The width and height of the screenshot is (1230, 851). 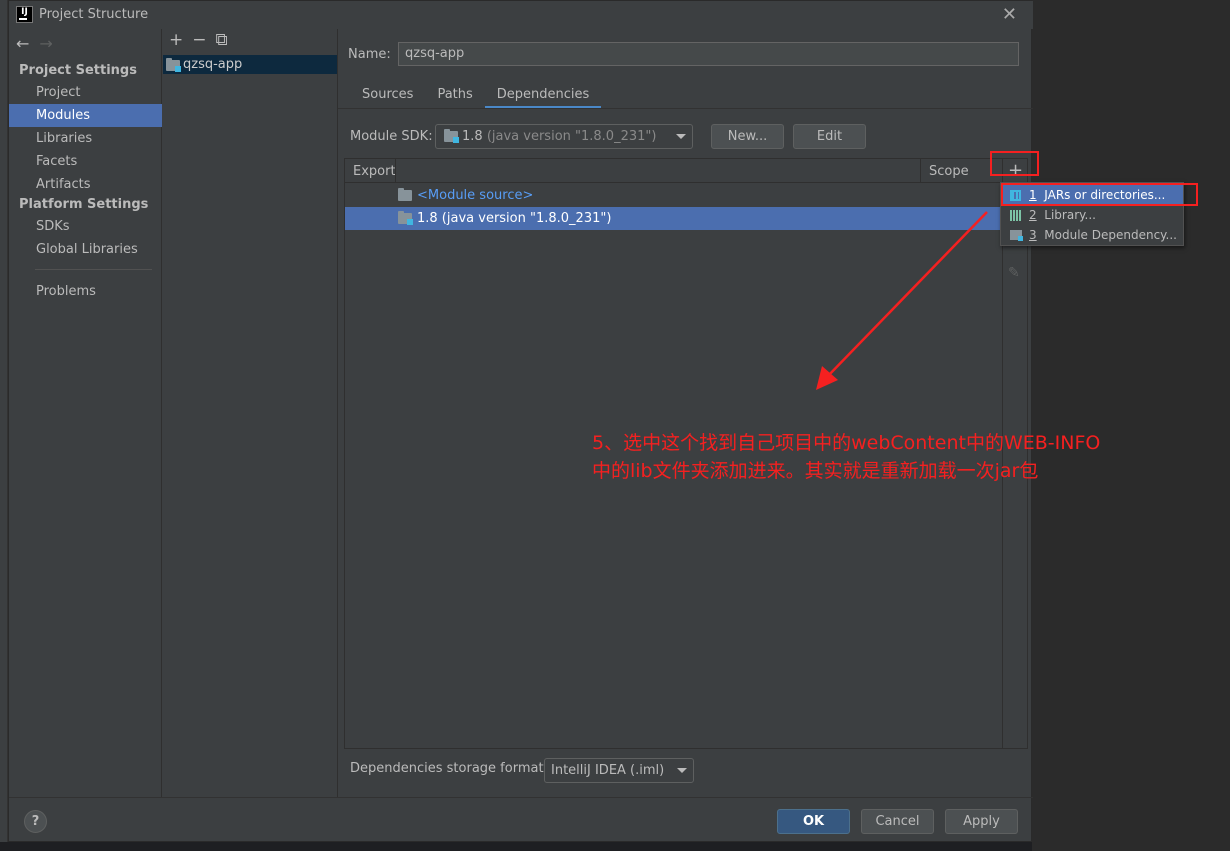 What do you see at coordinates (521, 15) in the screenshot?
I see `title-bar: IJ Project Structure ✕` at bounding box center [521, 15].